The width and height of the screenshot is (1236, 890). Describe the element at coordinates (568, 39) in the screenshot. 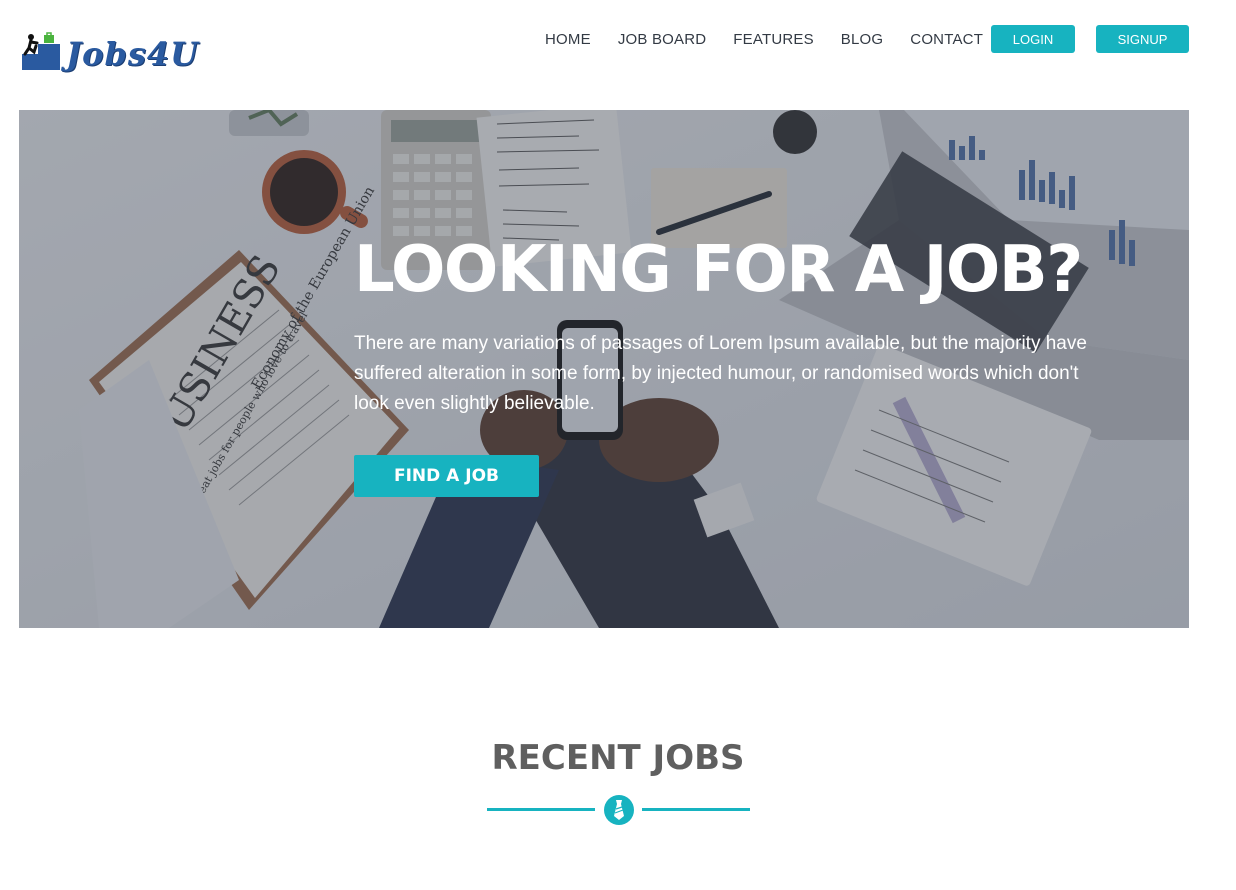

I see `nav-home: HOME` at that location.